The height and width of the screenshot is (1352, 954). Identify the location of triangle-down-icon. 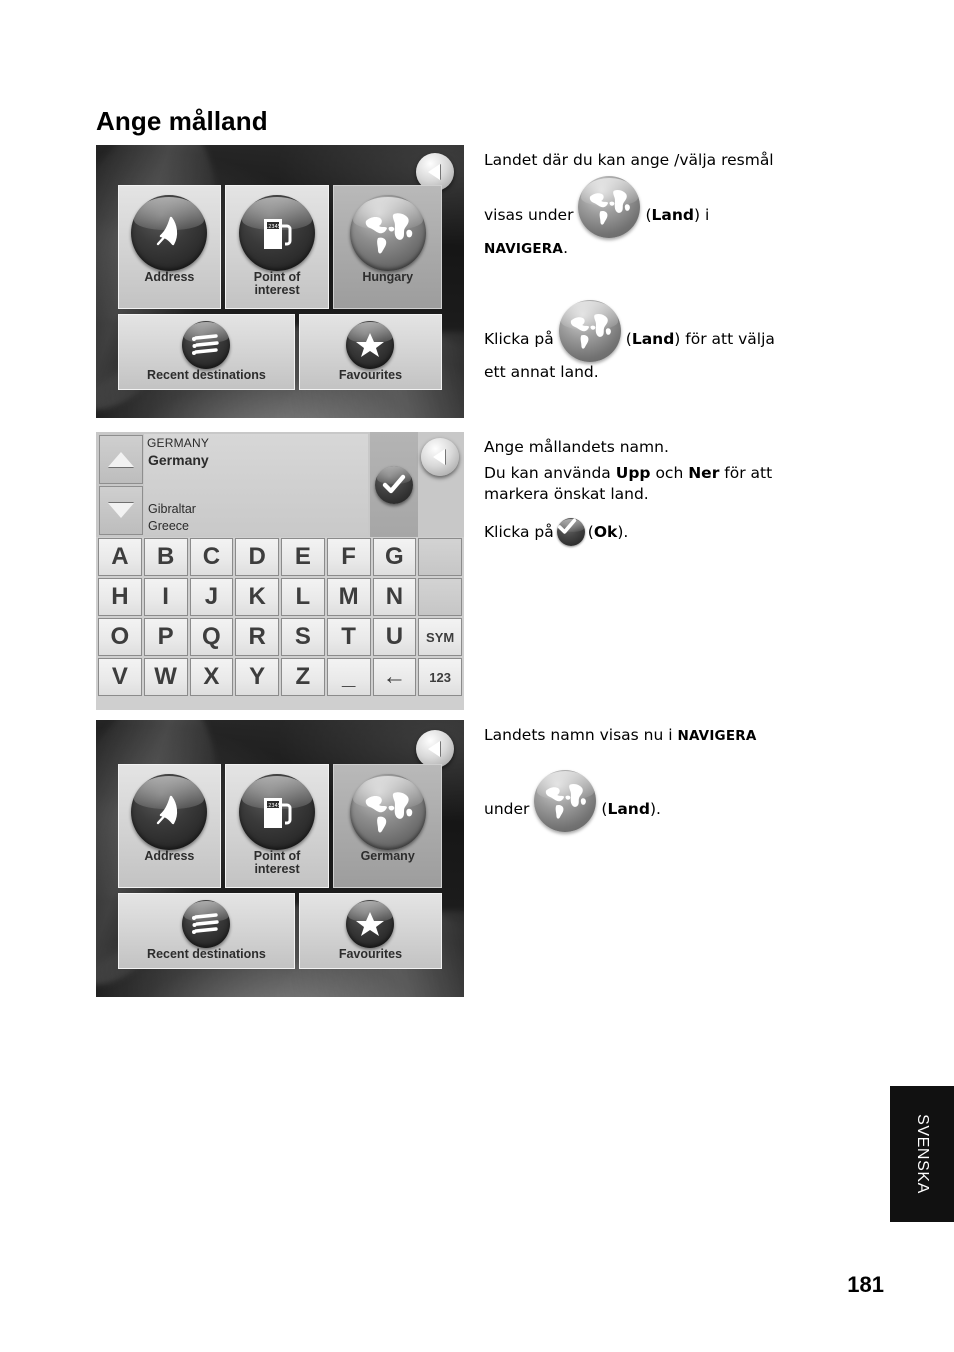
(121, 510).